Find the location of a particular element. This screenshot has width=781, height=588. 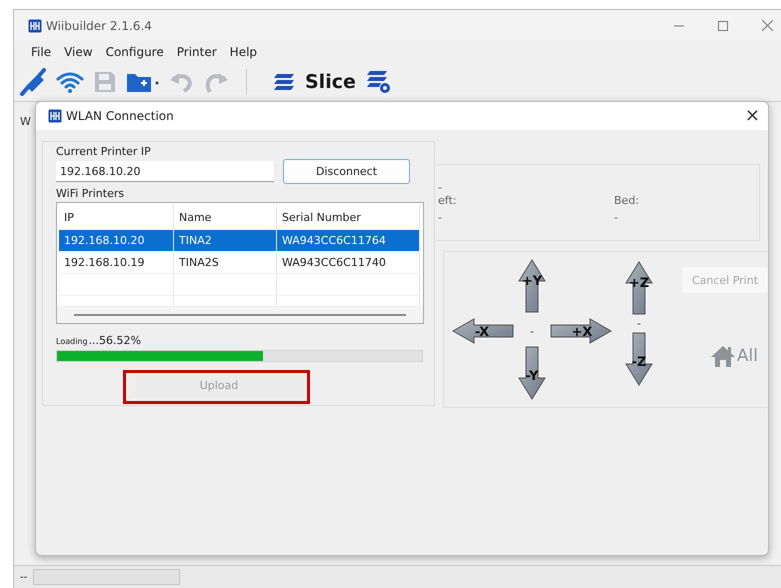

column-header: IP is located at coordinates (116, 217).